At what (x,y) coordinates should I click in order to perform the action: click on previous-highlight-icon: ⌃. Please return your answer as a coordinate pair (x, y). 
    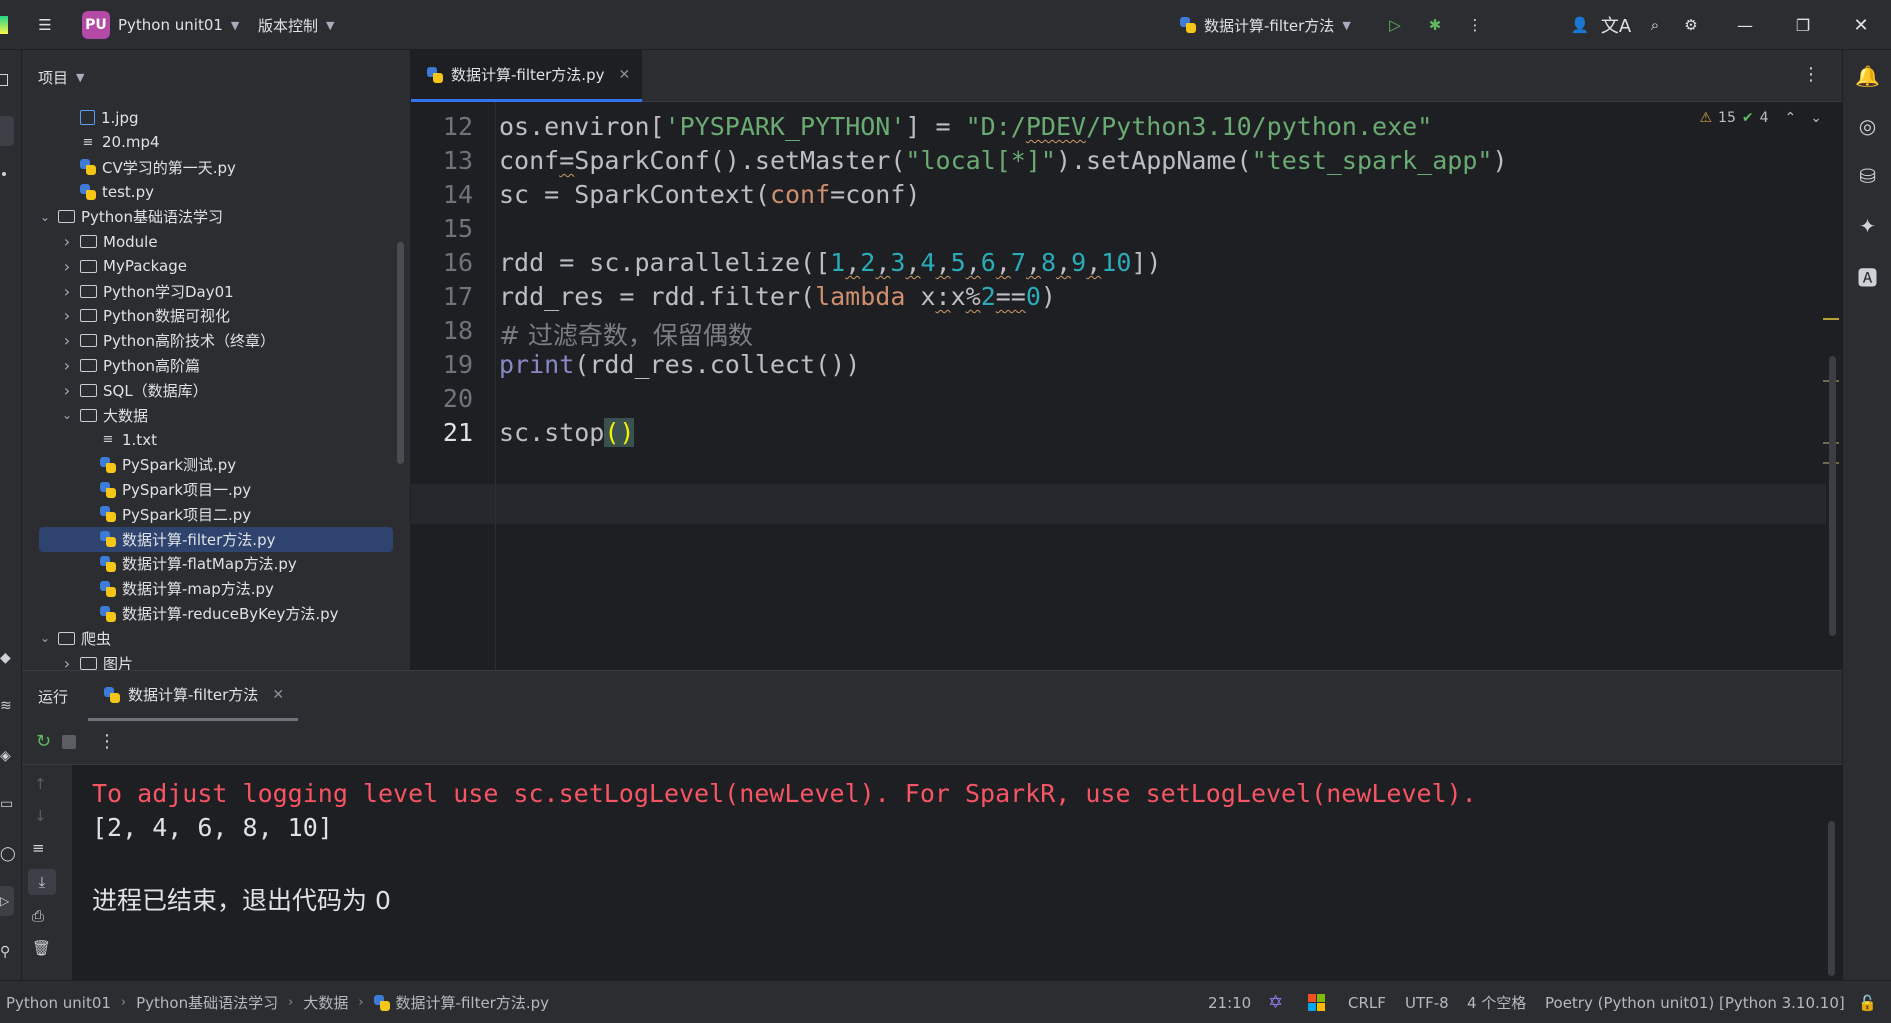
    Looking at the image, I should click on (1791, 118).